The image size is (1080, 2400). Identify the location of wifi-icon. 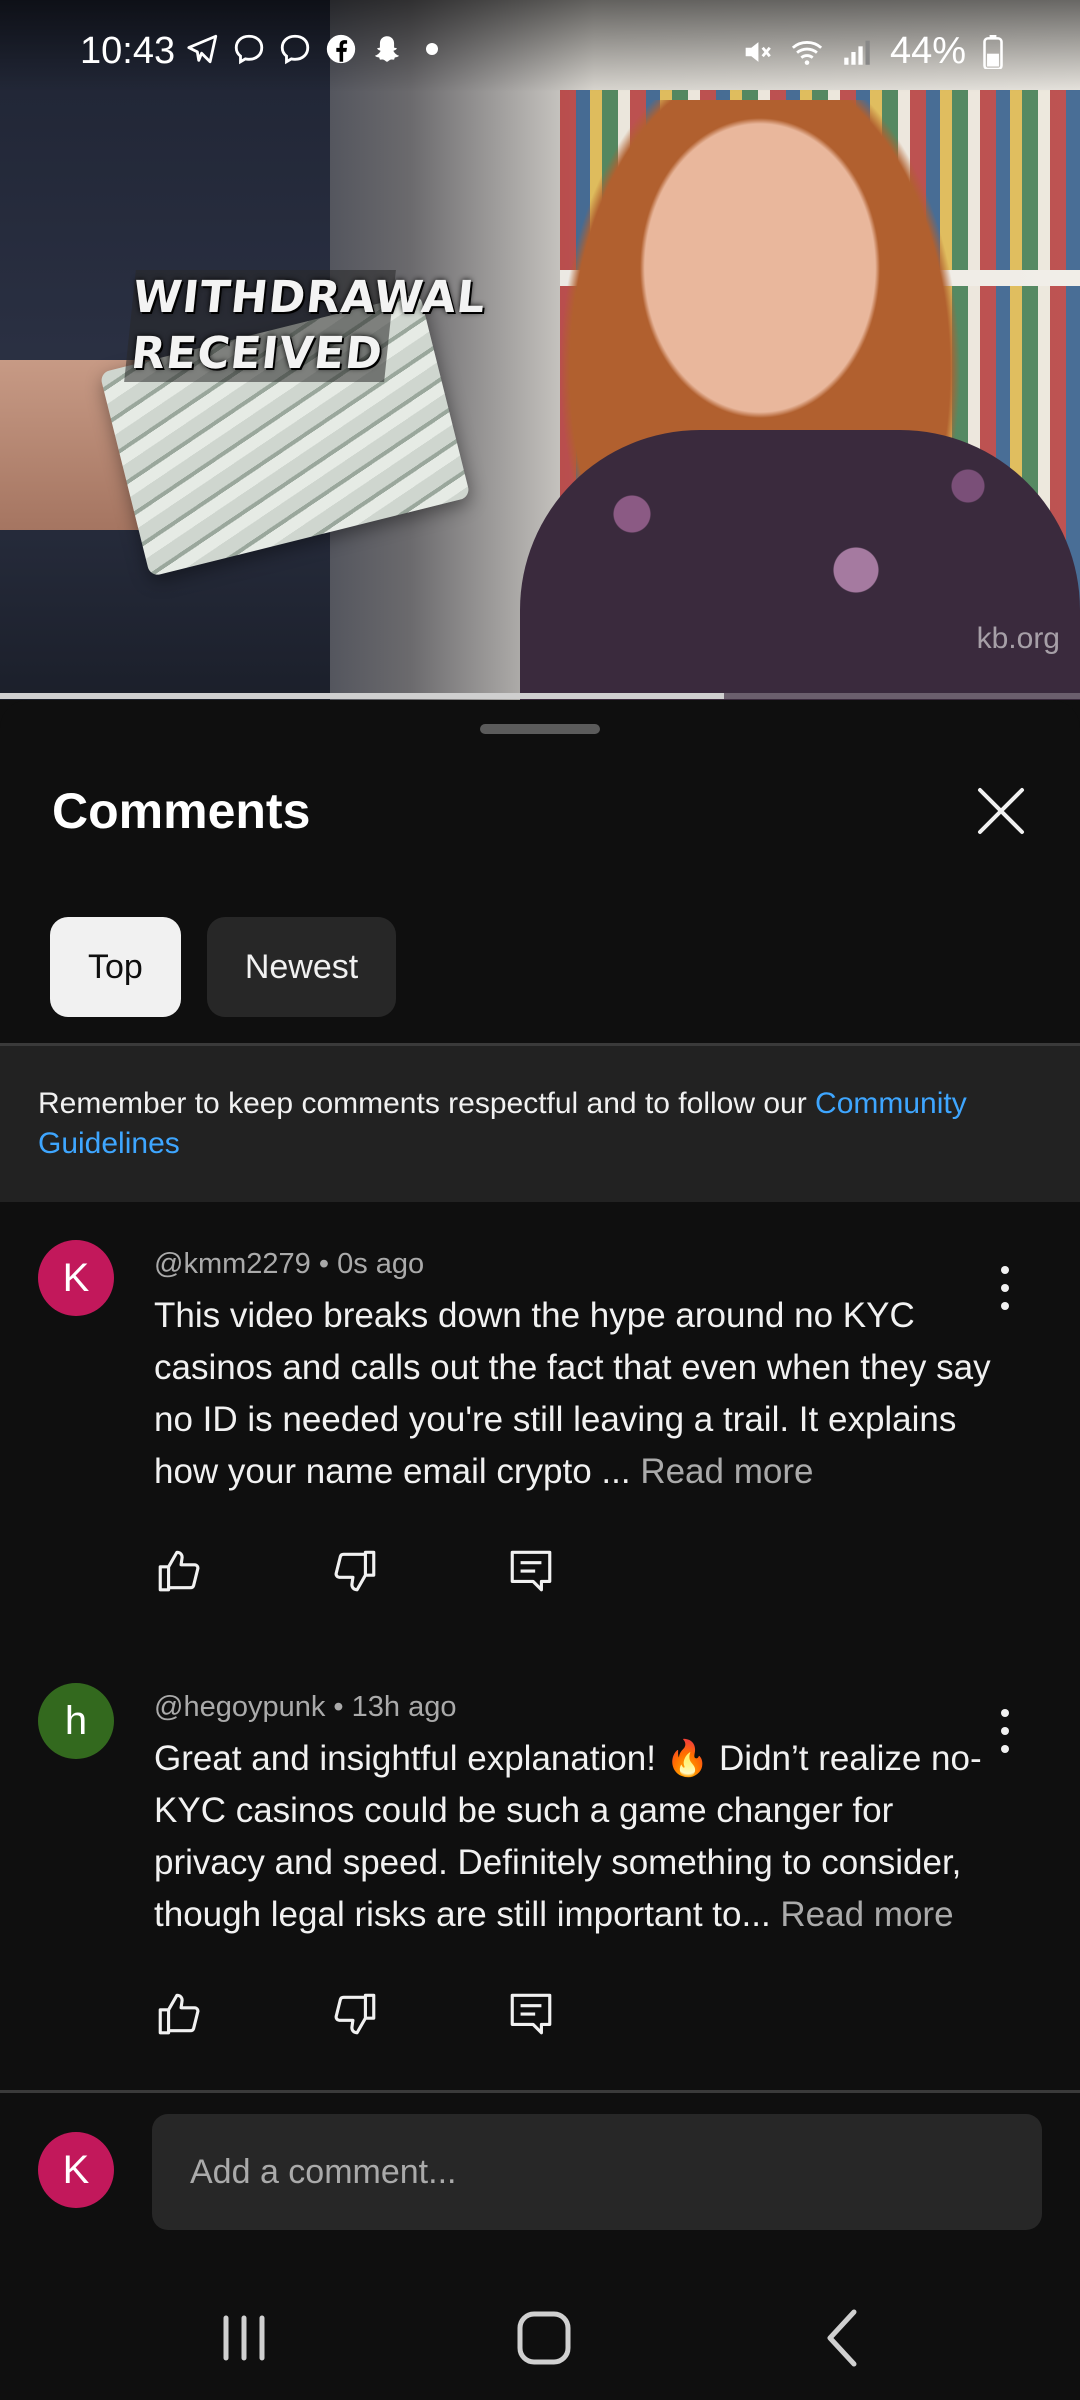
(807, 52).